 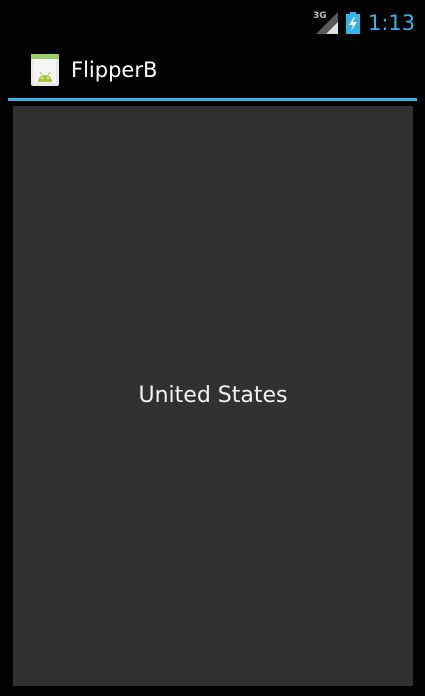 What do you see at coordinates (212, 73) in the screenshot?
I see `action-bar: FlipperB` at bounding box center [212, 73].